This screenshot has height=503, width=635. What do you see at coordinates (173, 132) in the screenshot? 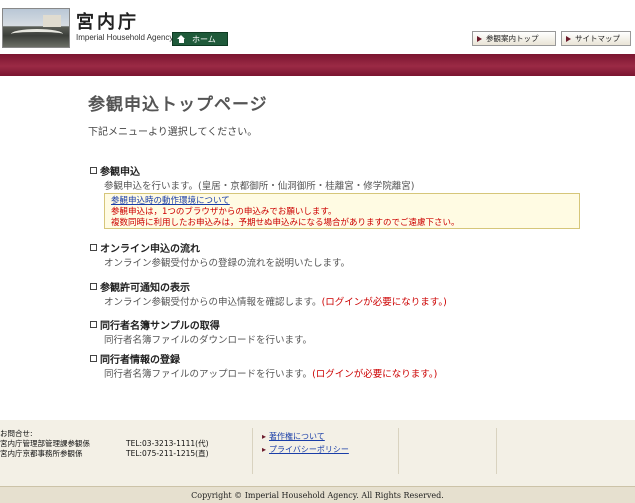
I see `page-lead: 下記メニューより選択してください。` at bounding box center [173, 132].